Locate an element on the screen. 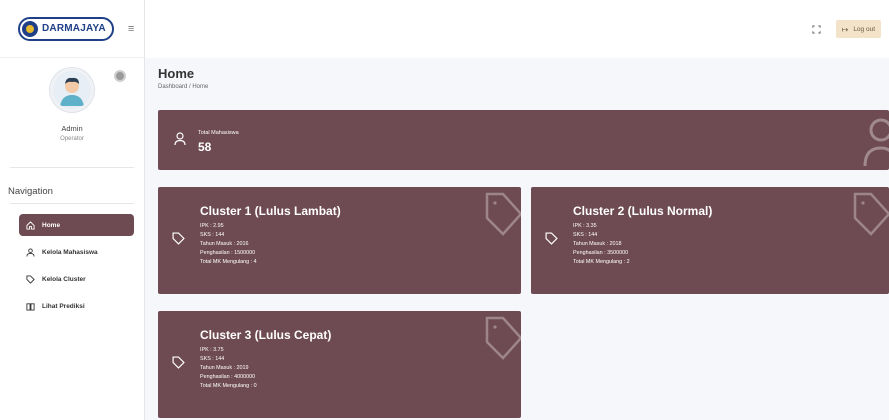 The height and width of the screenshot is (420, 889). breadcrumb: Dashboard / Home is located at coordinates (183, 87).